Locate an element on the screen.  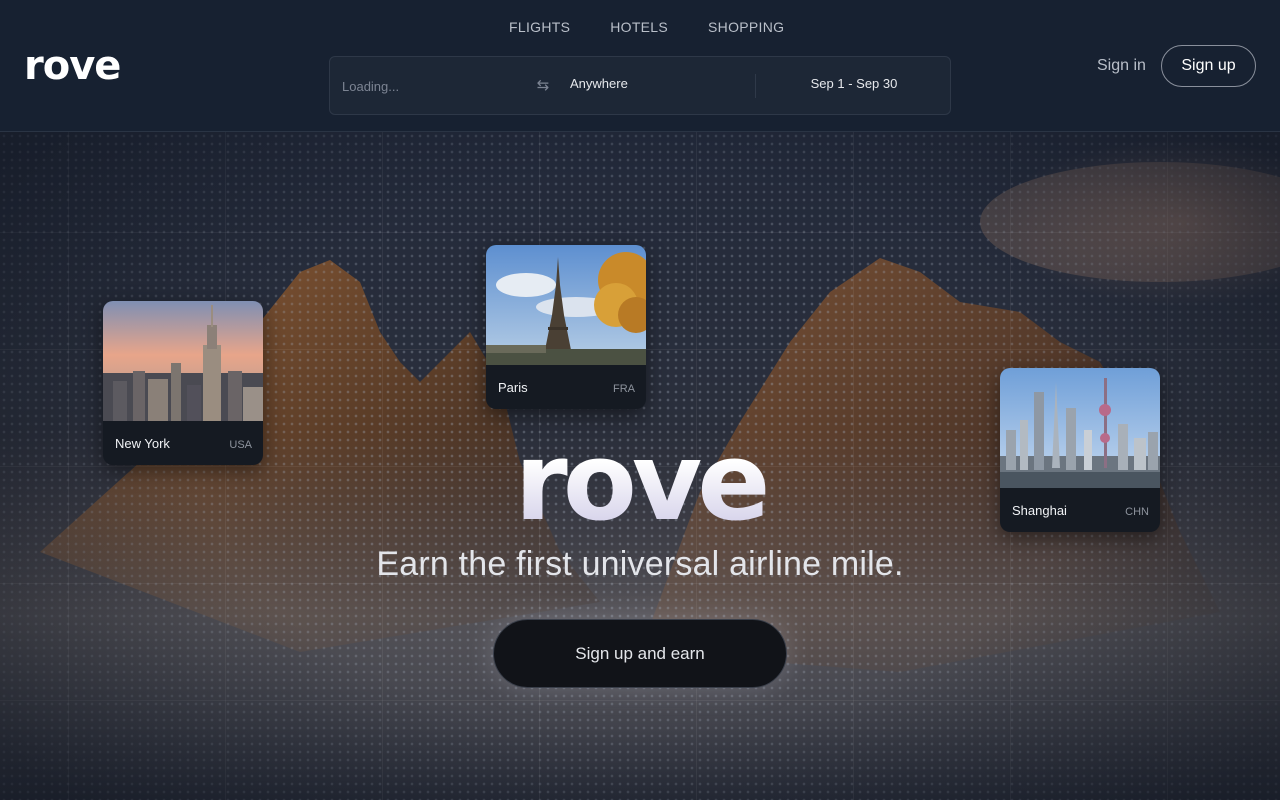
flight-search-bar: ⇆ Anywhere Sep 1 - Sep 30 is located at coordinates (640, 85).